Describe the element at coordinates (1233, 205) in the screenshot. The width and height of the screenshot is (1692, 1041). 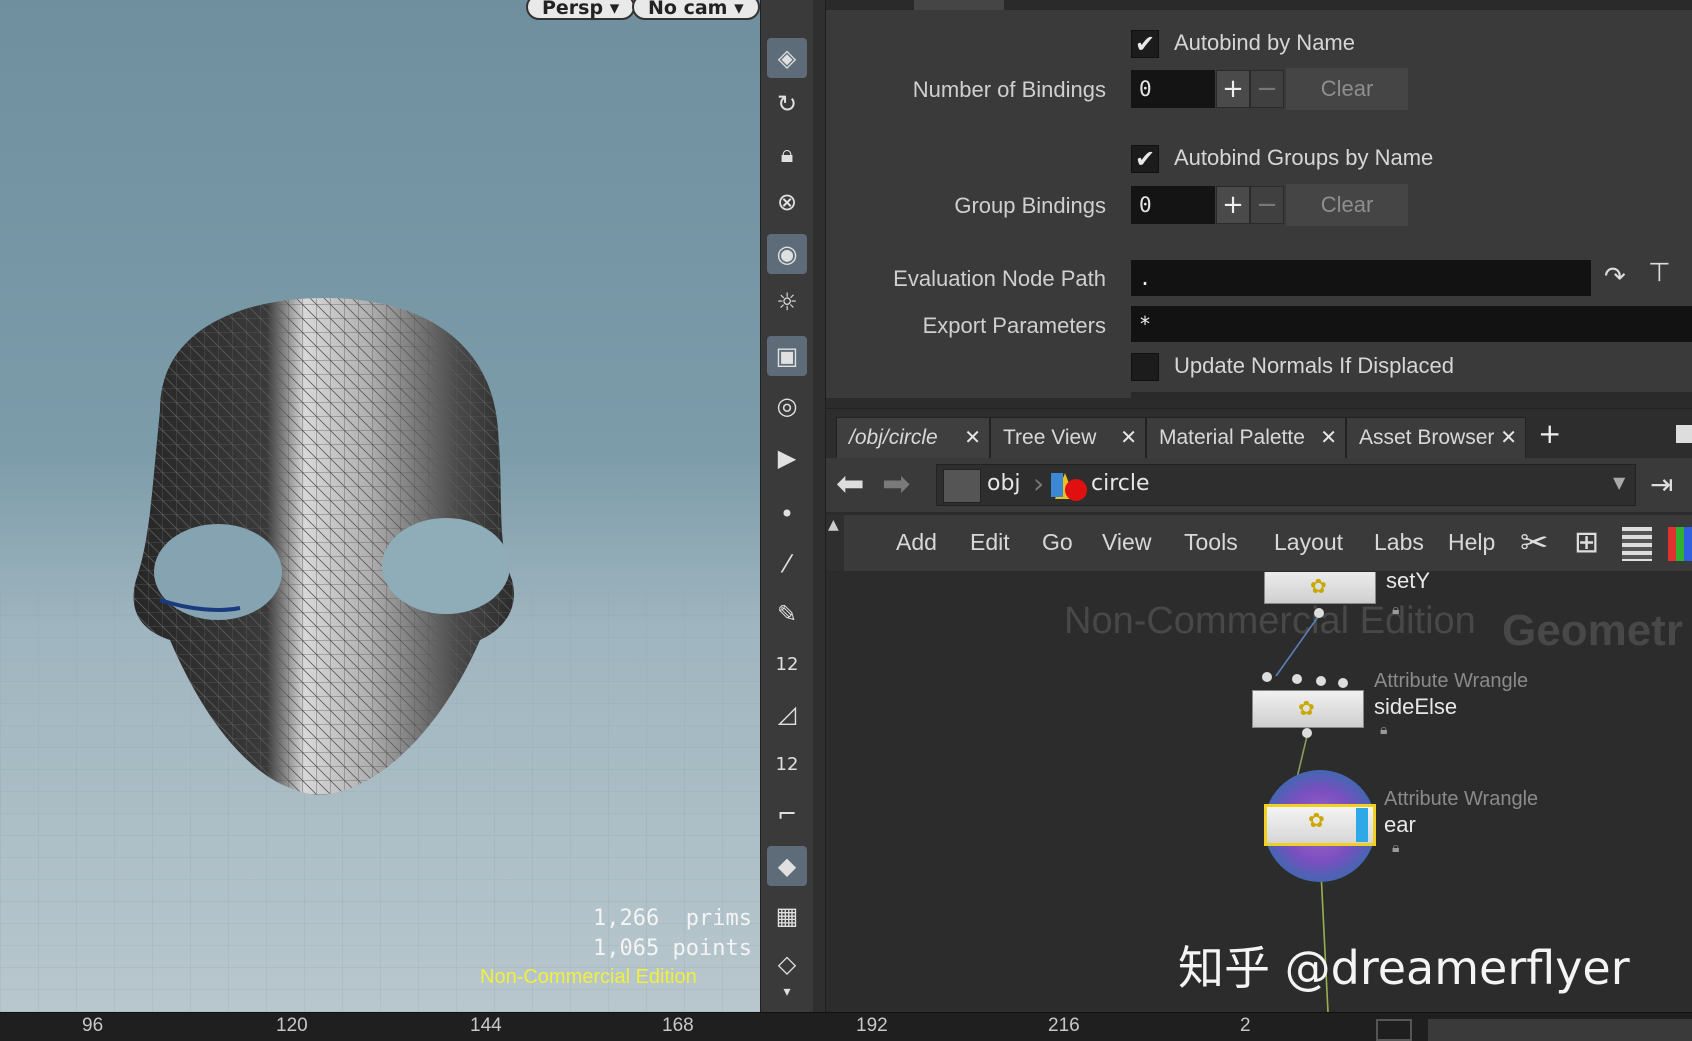
I see `add-group-binding-button: +` at that location.